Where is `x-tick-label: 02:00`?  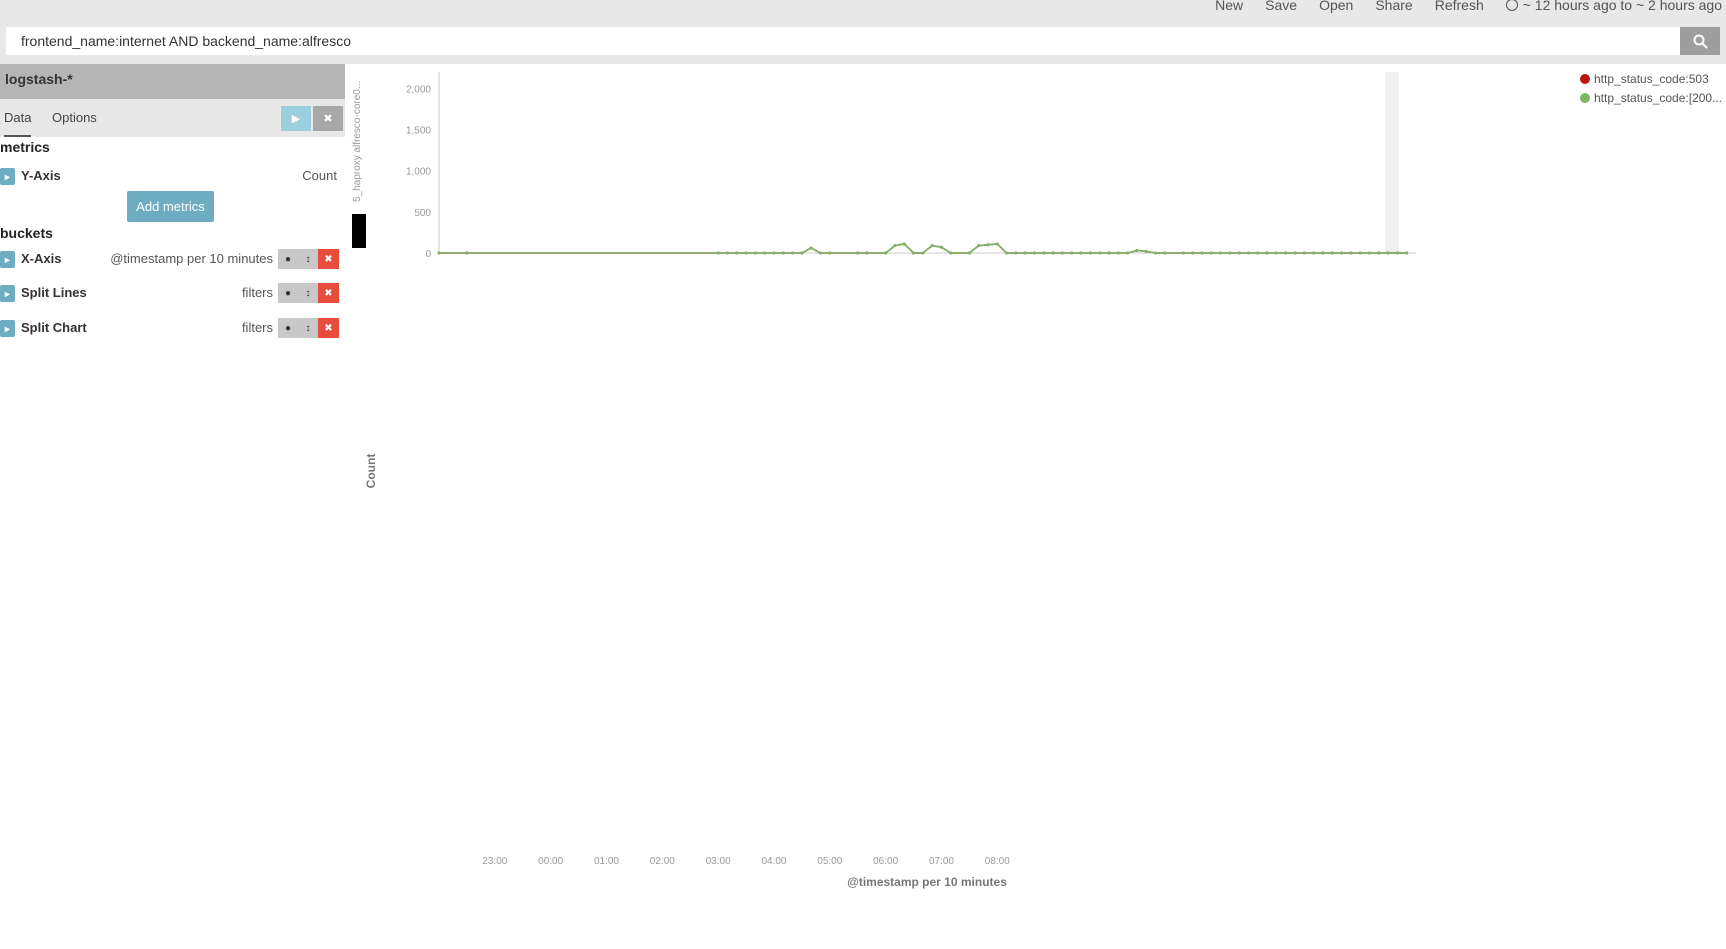
x-tick-label: 02:00 is located at coordinates (662, 861).